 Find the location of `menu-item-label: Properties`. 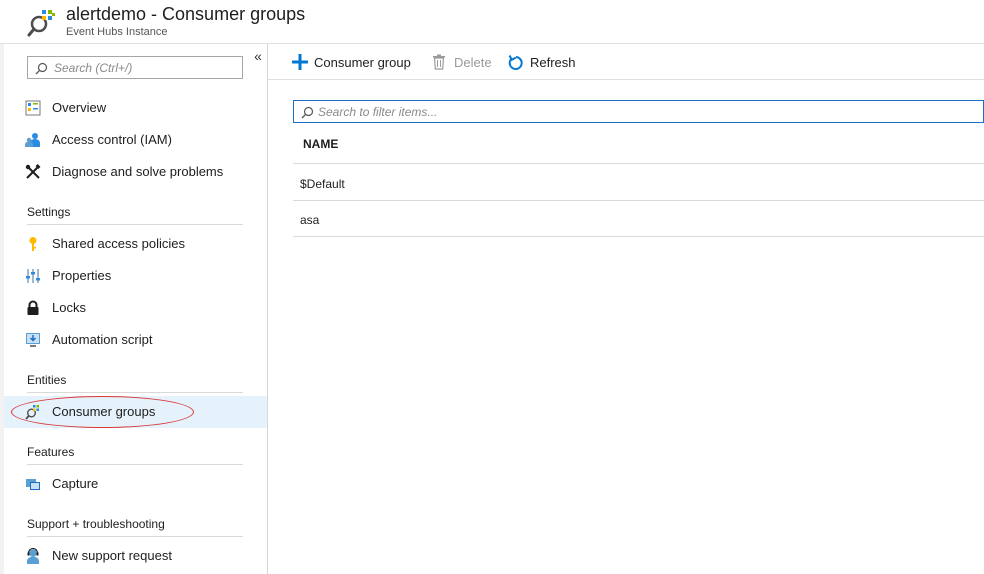

menu-item-label: Properties is located at coordinates (82, 275).